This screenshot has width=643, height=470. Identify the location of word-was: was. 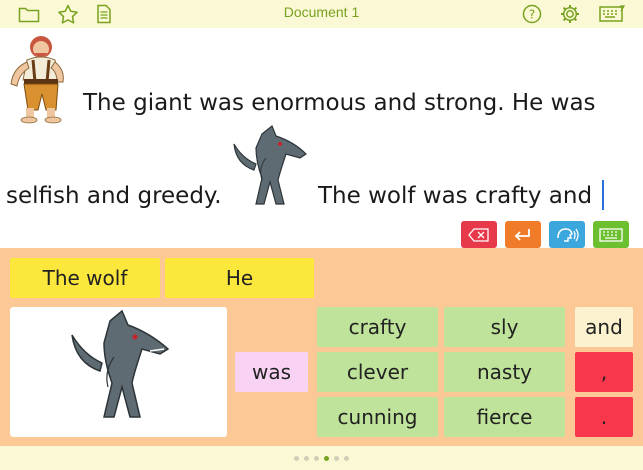
(271, 372).